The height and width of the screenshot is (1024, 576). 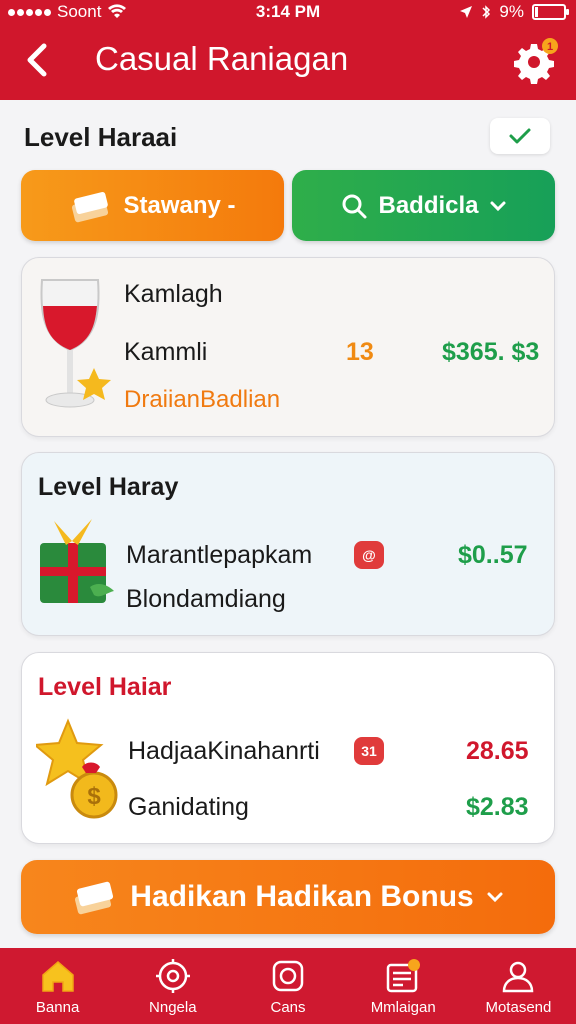 What do you see at coordinates (57, 1007) in the screenshot?
I see `tab-label: Banna` at bounding box center [57, 1007].